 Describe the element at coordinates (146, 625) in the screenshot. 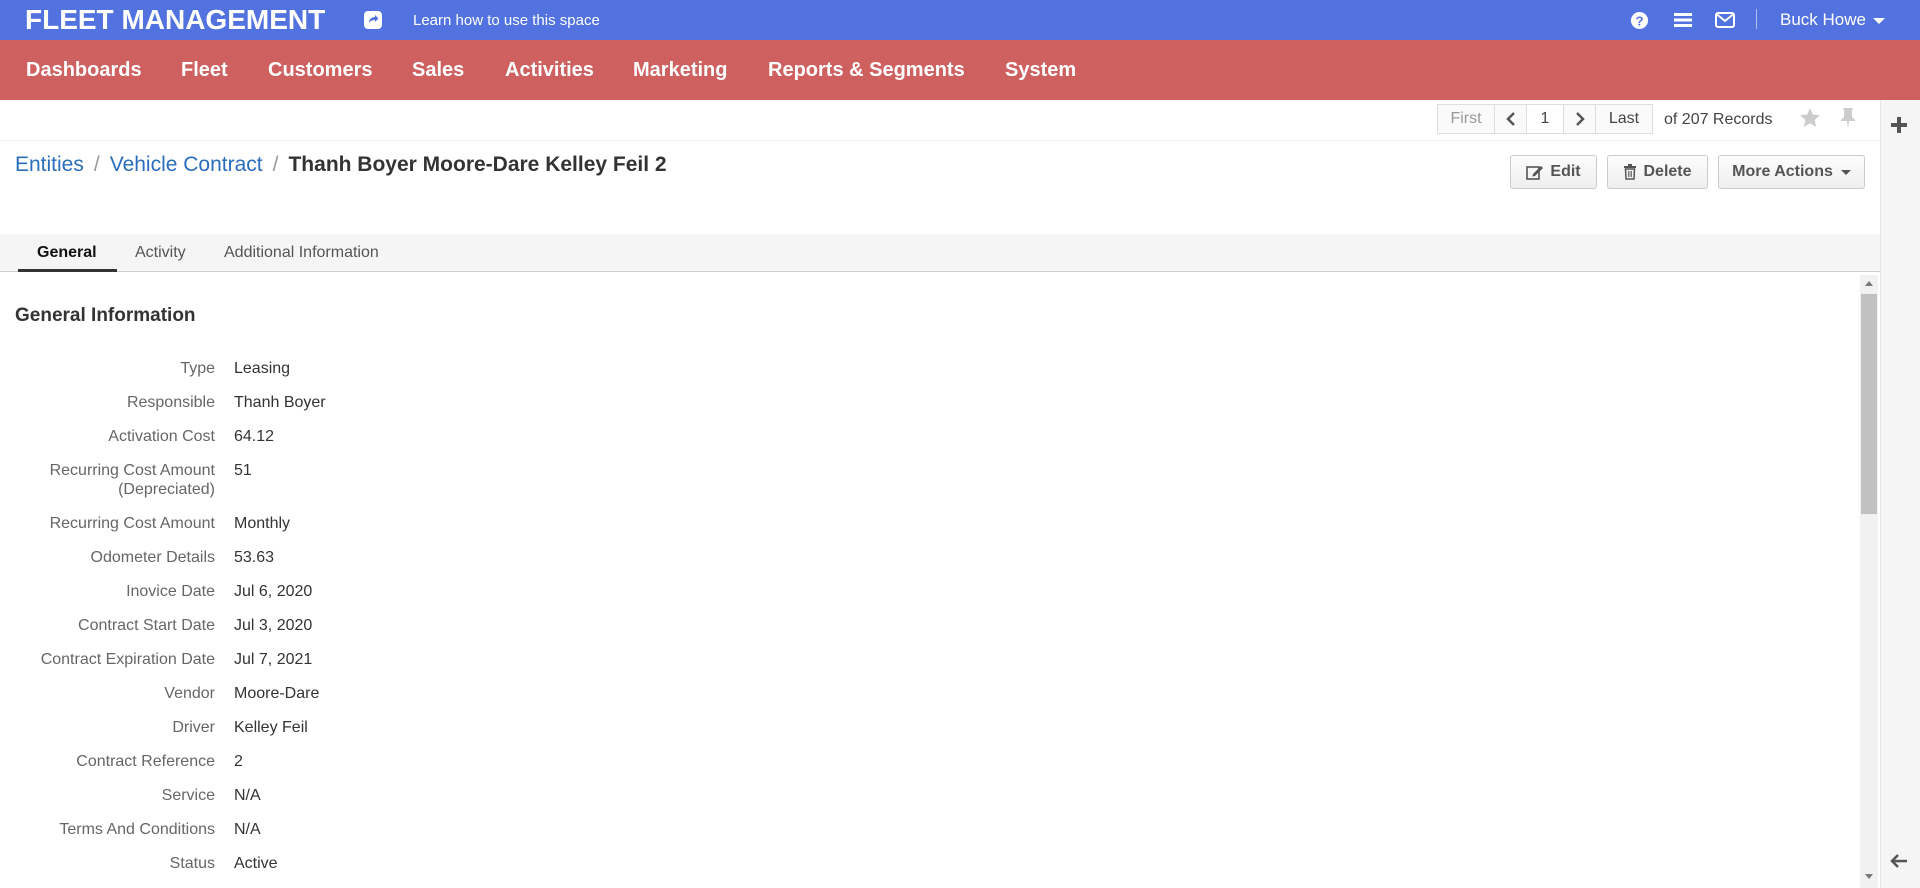

I see `field-label-contract-start-date: Contract Start Date` at that location.